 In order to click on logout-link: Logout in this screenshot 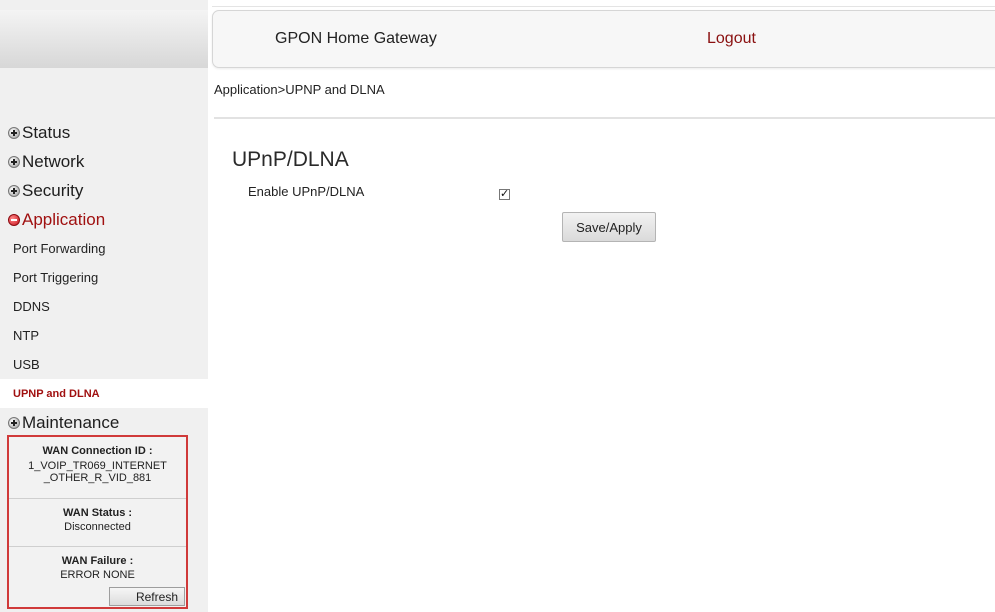, I will do `click(731, 39)`.